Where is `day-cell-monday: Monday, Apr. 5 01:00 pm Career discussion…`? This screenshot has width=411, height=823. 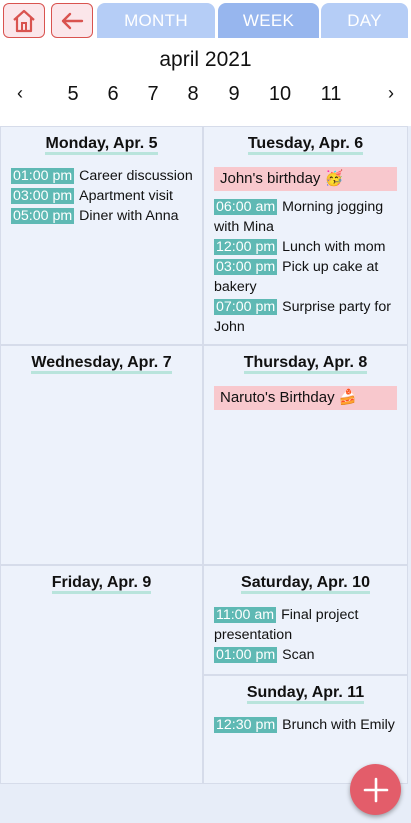
day-cell-monday: Monday, Apr. 5 01:00 pm Career discussion… is located at coordinates (101, 235).